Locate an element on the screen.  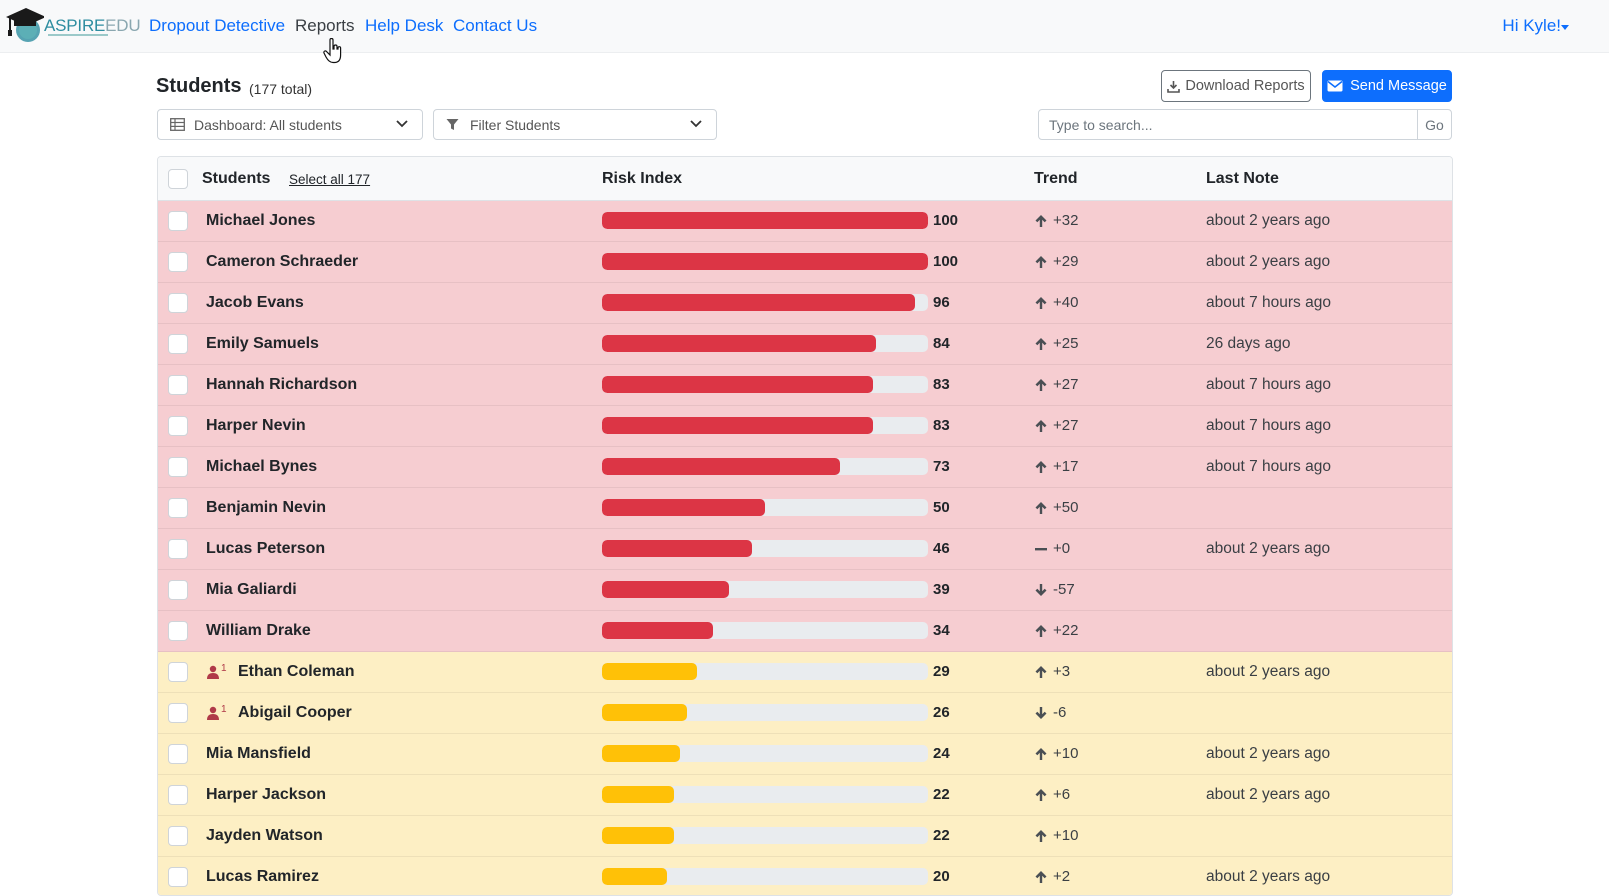
risk-index-value: 50 is located at coordinates (941, 507).